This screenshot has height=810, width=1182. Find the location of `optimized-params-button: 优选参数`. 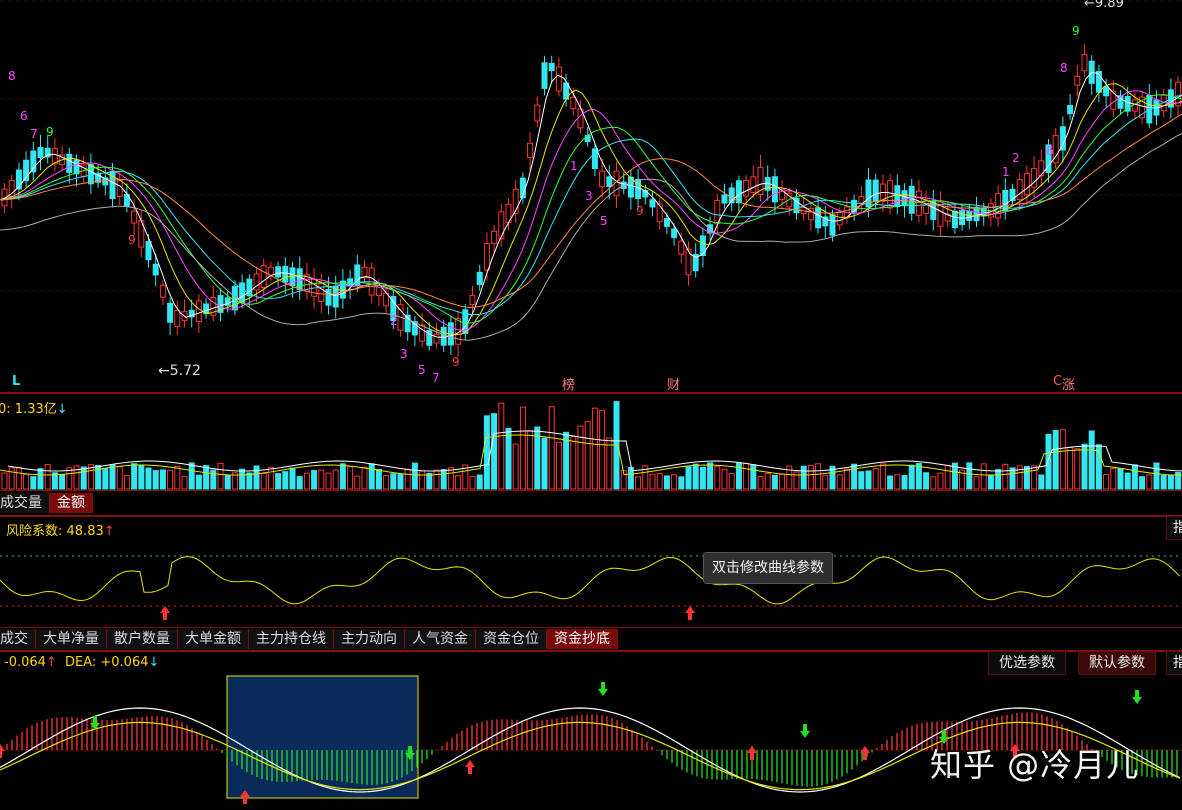

optimized-params-button: 优选参数 is located at coordinates (1027, 663).